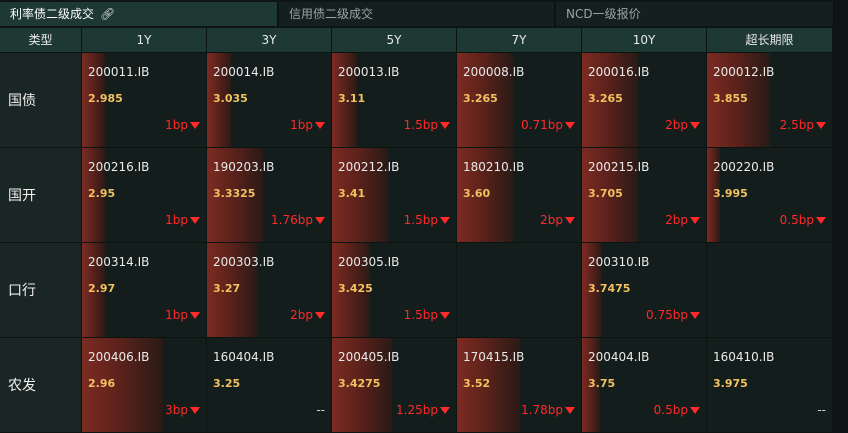  Describe the element at coordinates (269, 385) in the screenshot. I see `quote-cell: 160404.IB 3.25 --` at that location.